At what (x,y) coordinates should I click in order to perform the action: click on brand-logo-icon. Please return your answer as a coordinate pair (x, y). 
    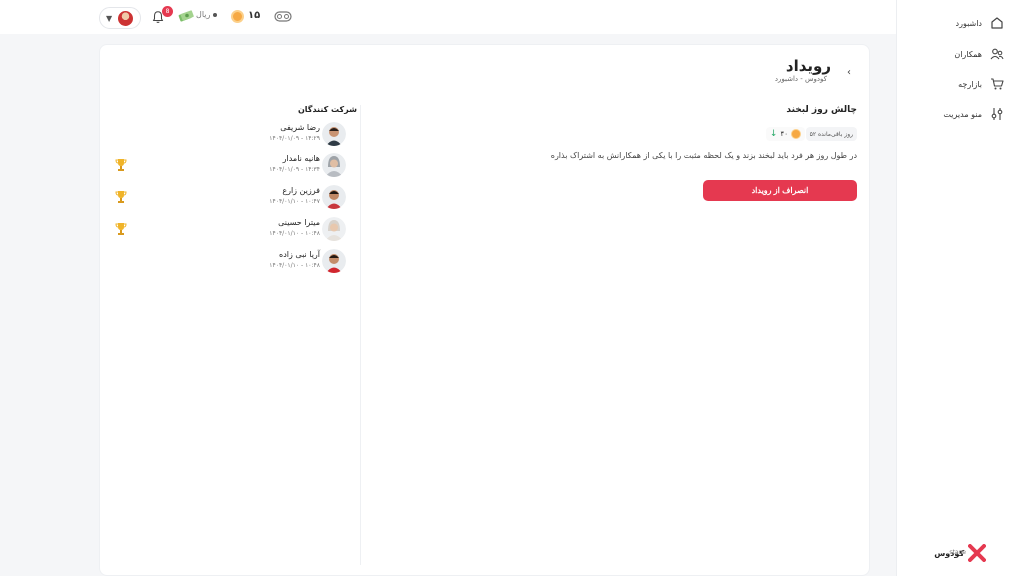
    Looking at the image, I should click on (977, 553).